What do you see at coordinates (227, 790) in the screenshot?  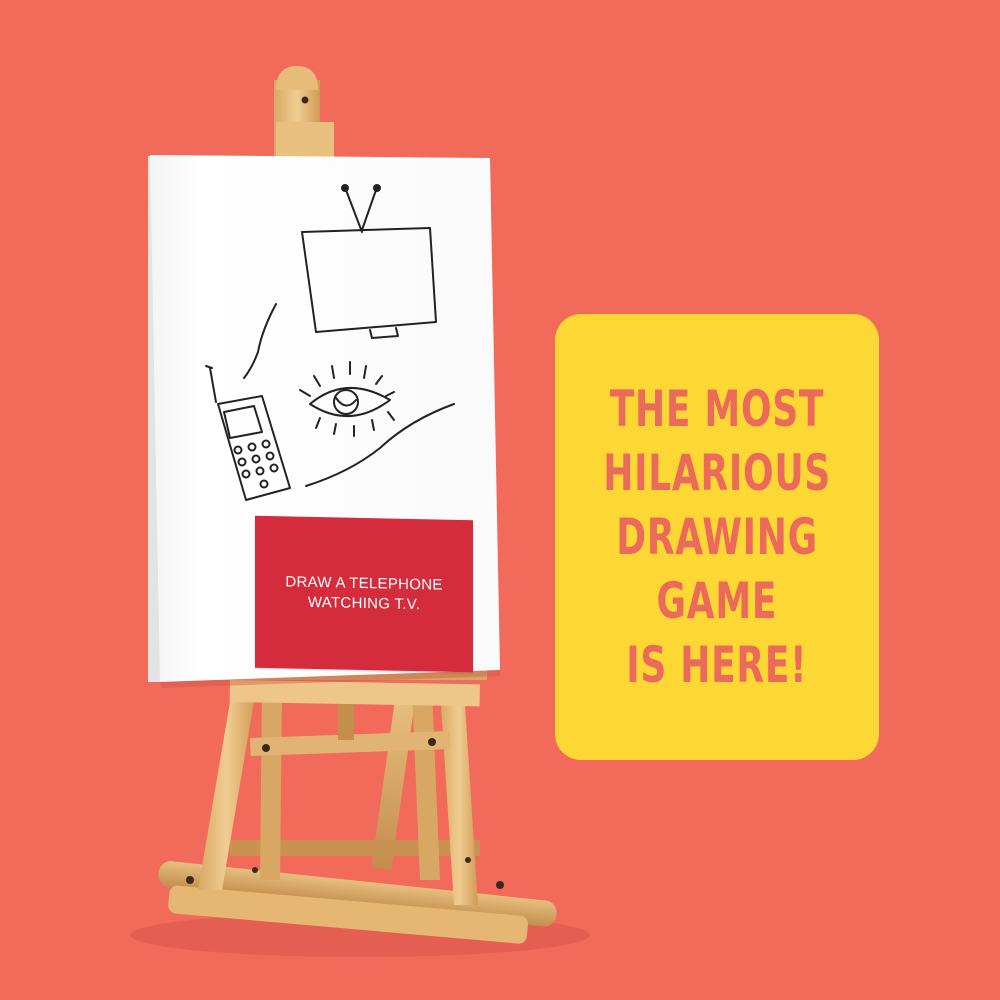 I see `easel-left-leg` at bounding box center [227, 790].